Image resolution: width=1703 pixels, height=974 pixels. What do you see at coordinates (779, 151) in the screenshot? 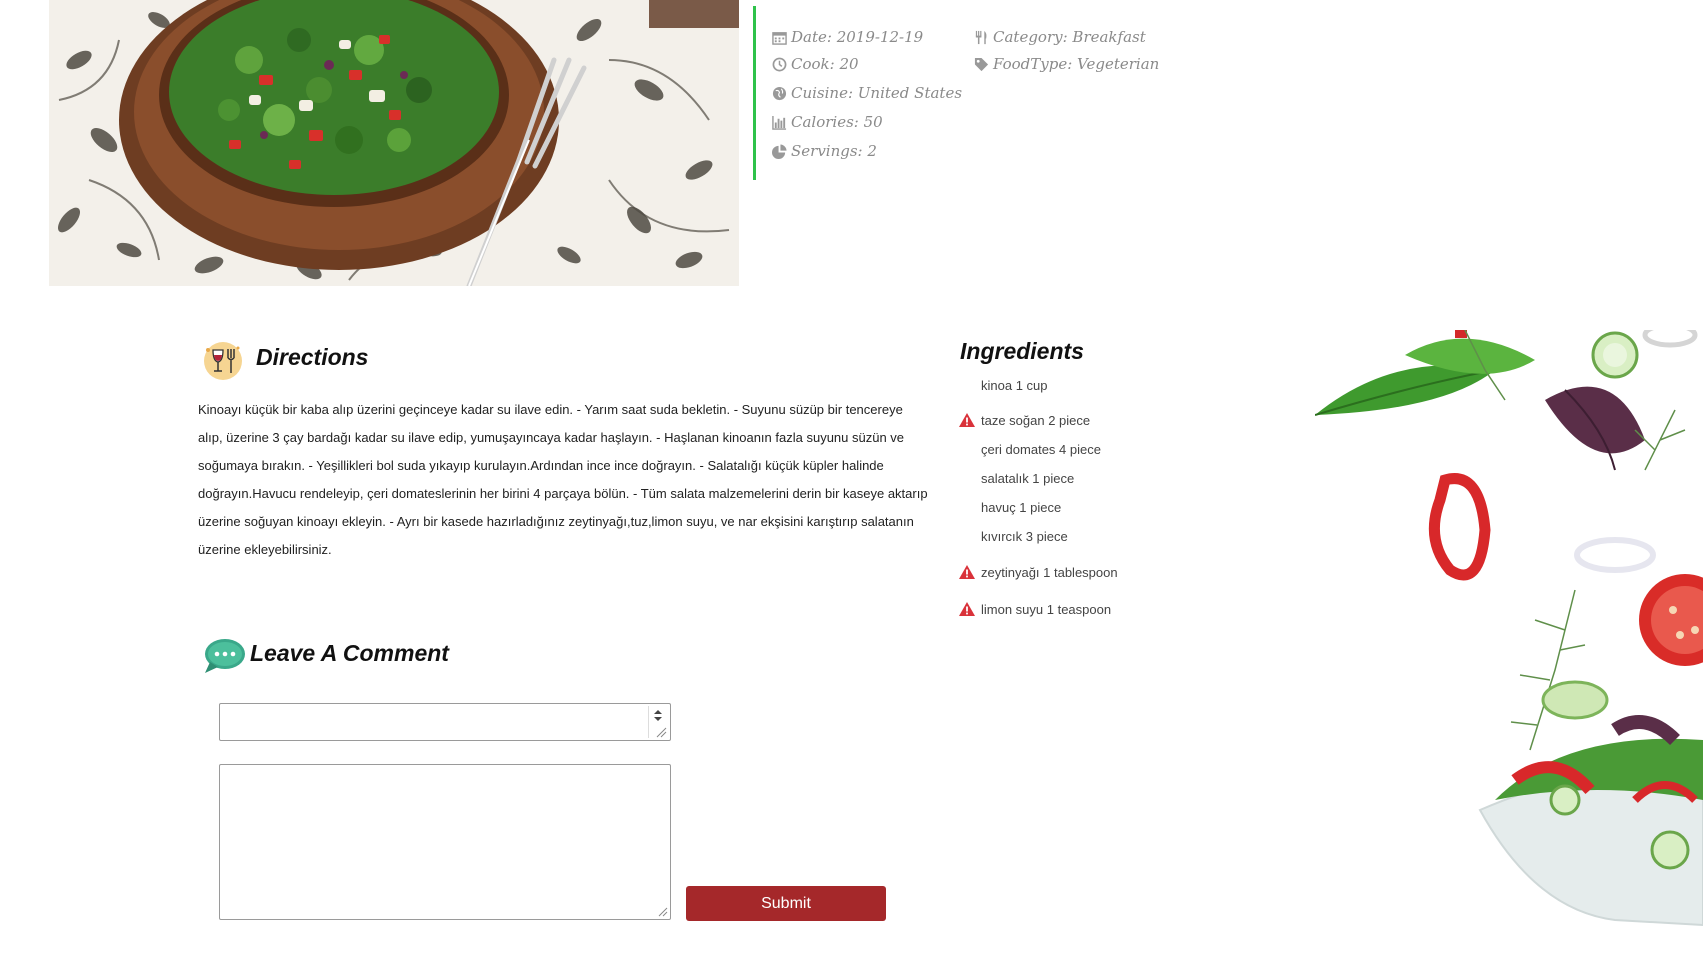
I see `pie-chart-icon` at bounding box center [779, 151].